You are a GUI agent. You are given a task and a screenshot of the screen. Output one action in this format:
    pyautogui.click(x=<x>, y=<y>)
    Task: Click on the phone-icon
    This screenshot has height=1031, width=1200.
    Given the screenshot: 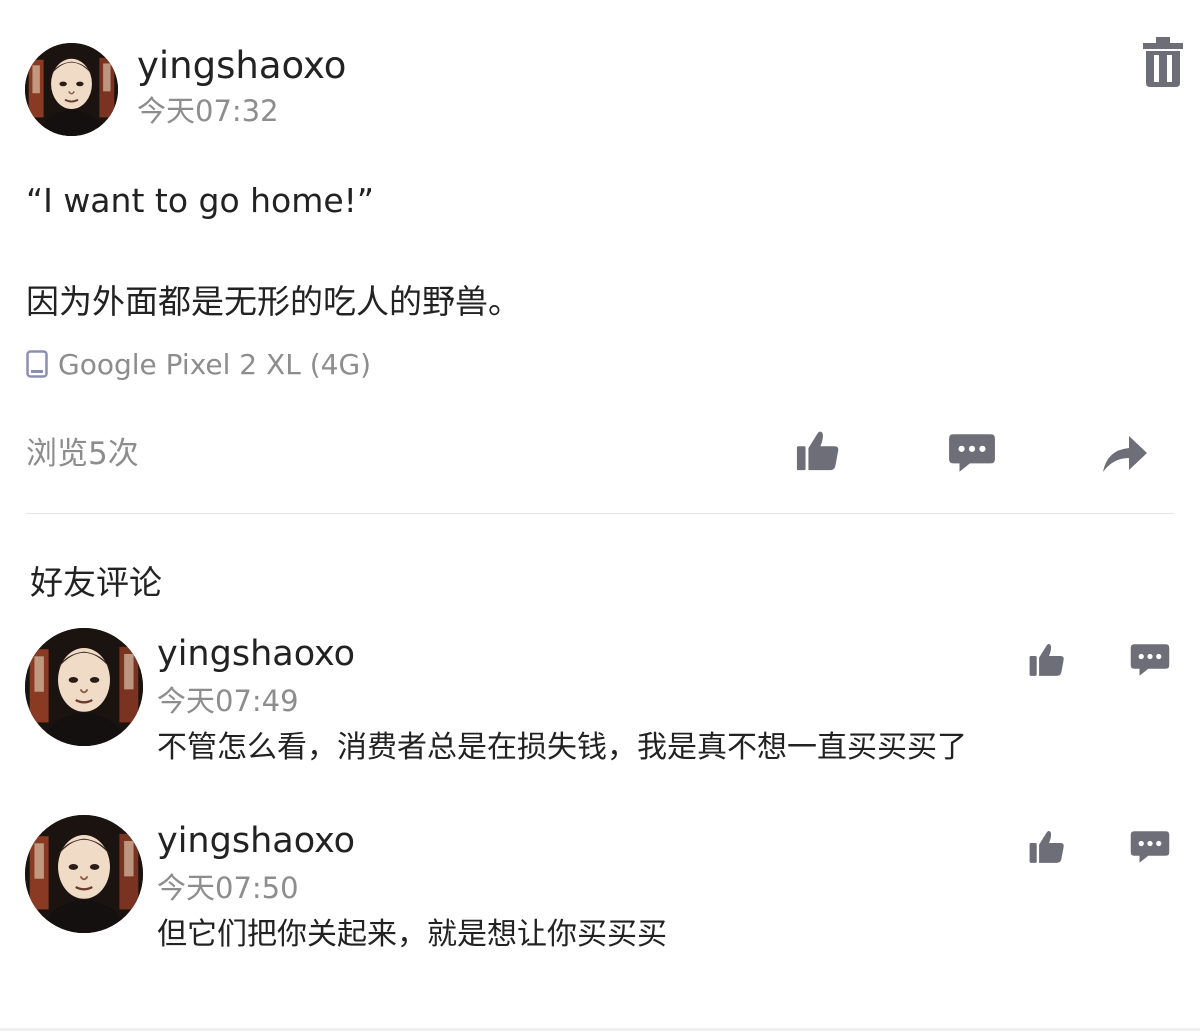 What is the action you would take?
    pyautogui.click(x=37, y=364)
    